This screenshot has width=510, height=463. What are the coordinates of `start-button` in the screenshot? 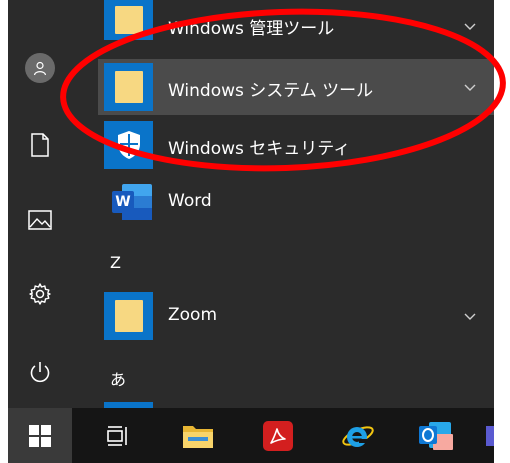 It's located at (40, 435).